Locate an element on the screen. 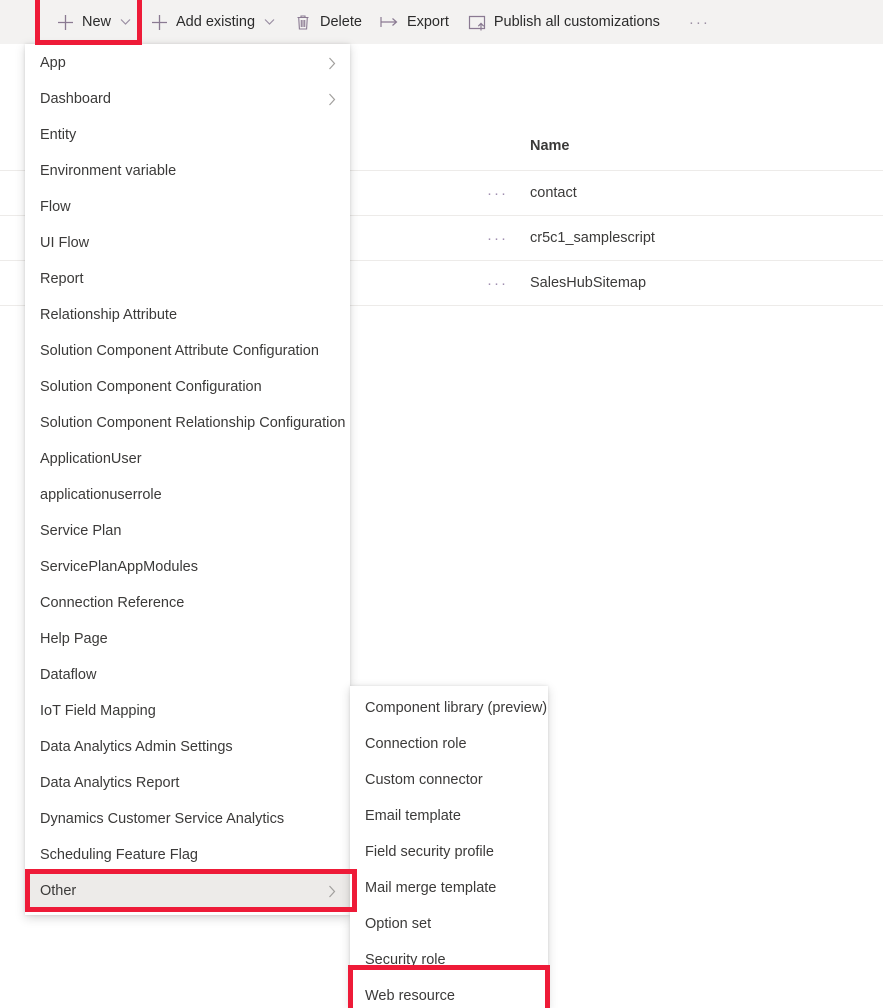 The width and height of the screenshot is (883, 1008). submenu-item-label: Mail merge template is located at coordinates (431, 888).